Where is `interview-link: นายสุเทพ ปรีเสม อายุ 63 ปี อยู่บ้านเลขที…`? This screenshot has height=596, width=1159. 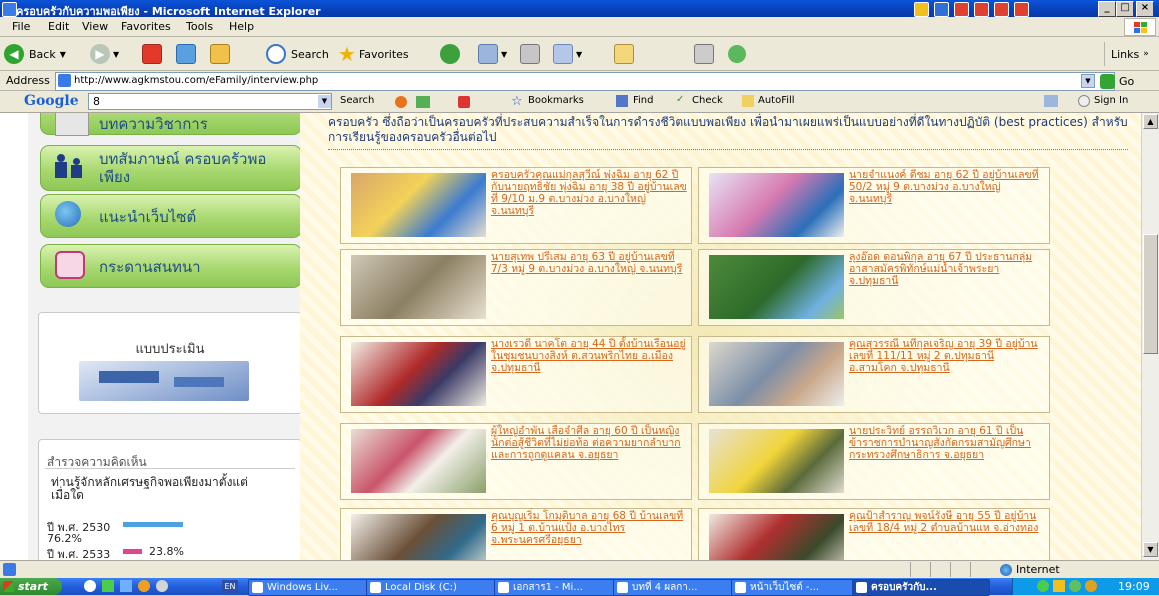 interview-link: นายสุเทพ ปรีเสม อายุ 63 ปี อยู่บ้านเลขที… is located at coordinates (589, 263).